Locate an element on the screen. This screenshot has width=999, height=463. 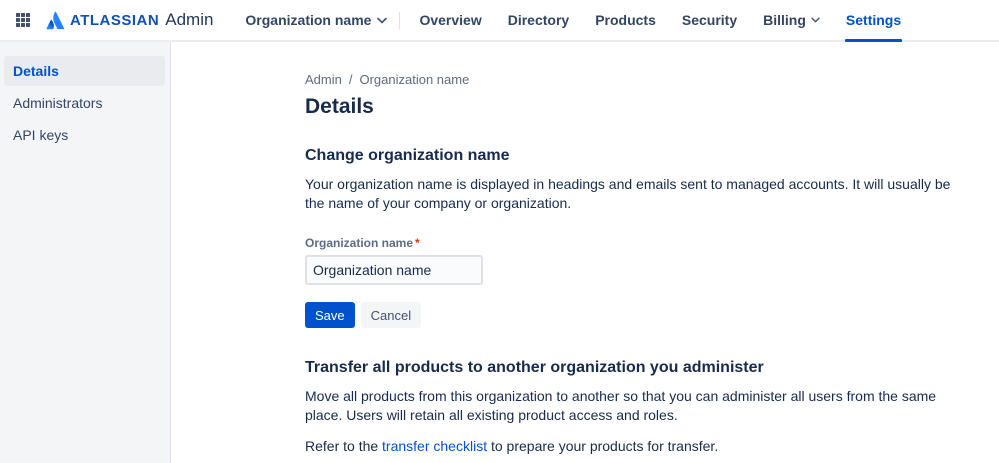
org-name-input is located at coordinates (394, 270).